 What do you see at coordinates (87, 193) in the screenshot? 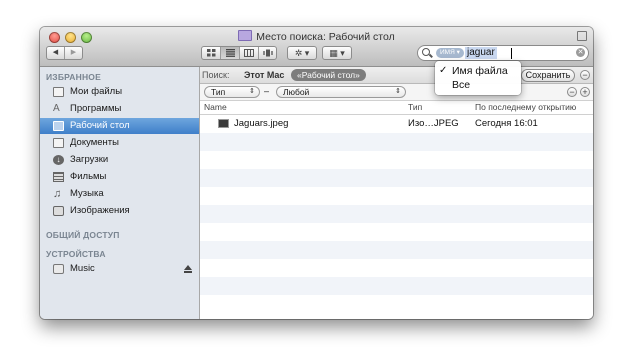
I see `sidebar-item-label: Музыка` at bounding box center [87, 193].